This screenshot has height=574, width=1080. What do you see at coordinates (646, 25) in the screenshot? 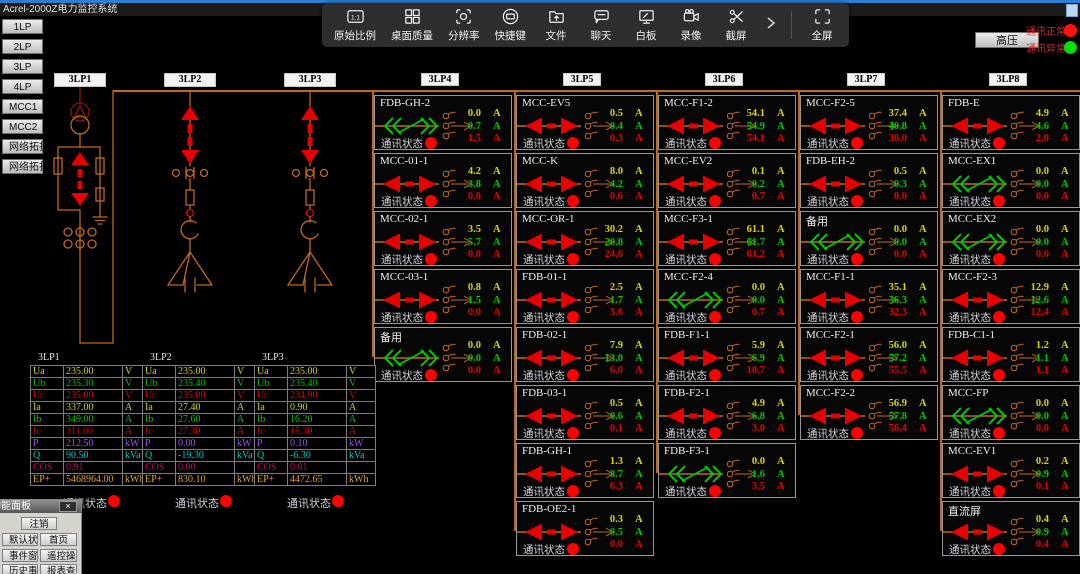
I see `toolbar-item-whiteboard: 白板` at bounding box center [646, 25].